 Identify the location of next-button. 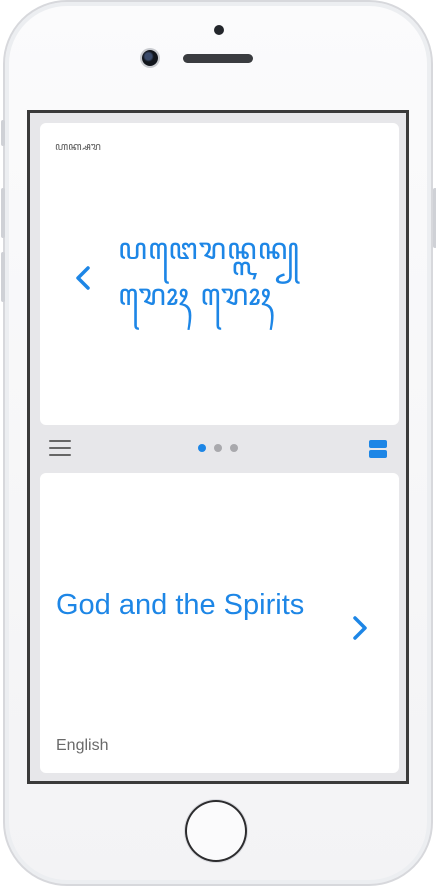
(360, 628).